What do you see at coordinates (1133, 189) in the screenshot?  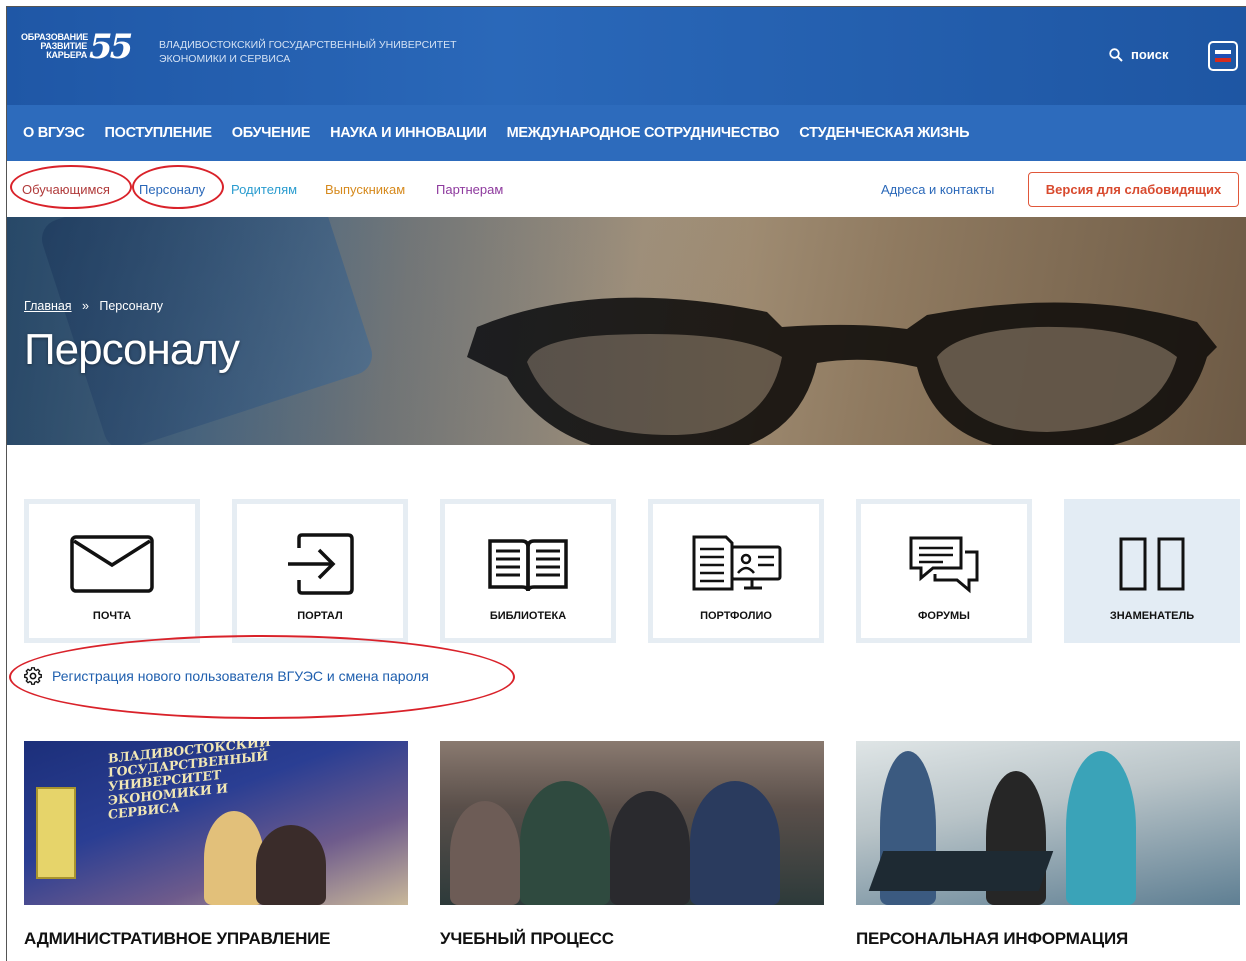 I see `visually-impaired-button: Версия для слабовидящих` at bounding box center [1133, 189].